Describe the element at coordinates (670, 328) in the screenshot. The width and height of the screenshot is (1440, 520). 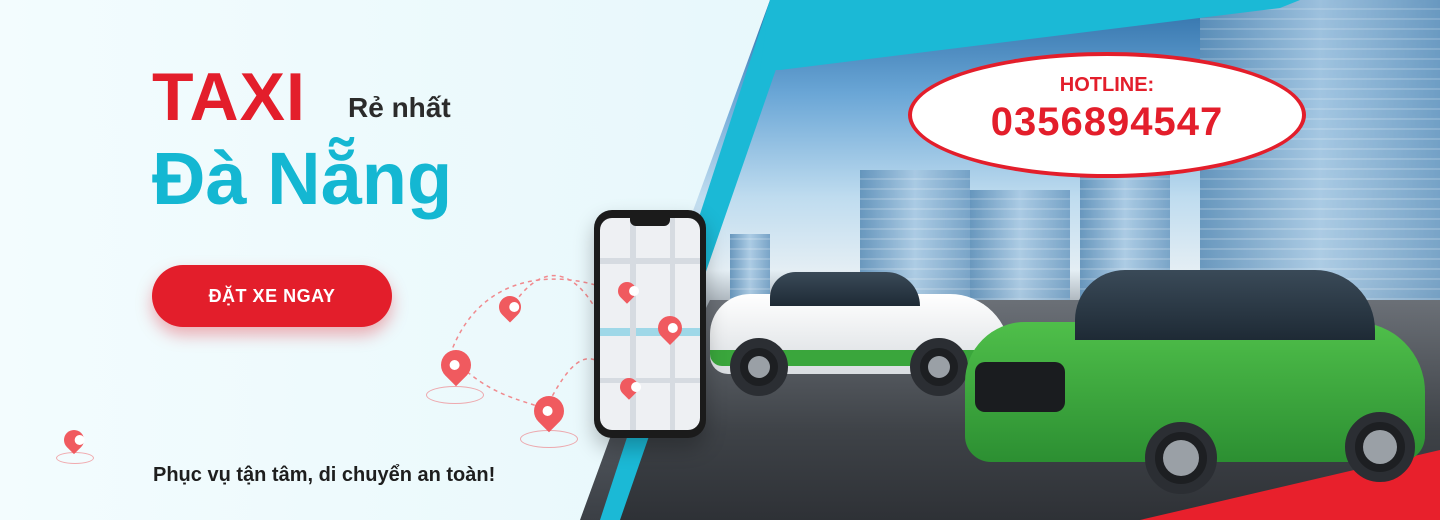
I see `alert-pin-icon` at that location.